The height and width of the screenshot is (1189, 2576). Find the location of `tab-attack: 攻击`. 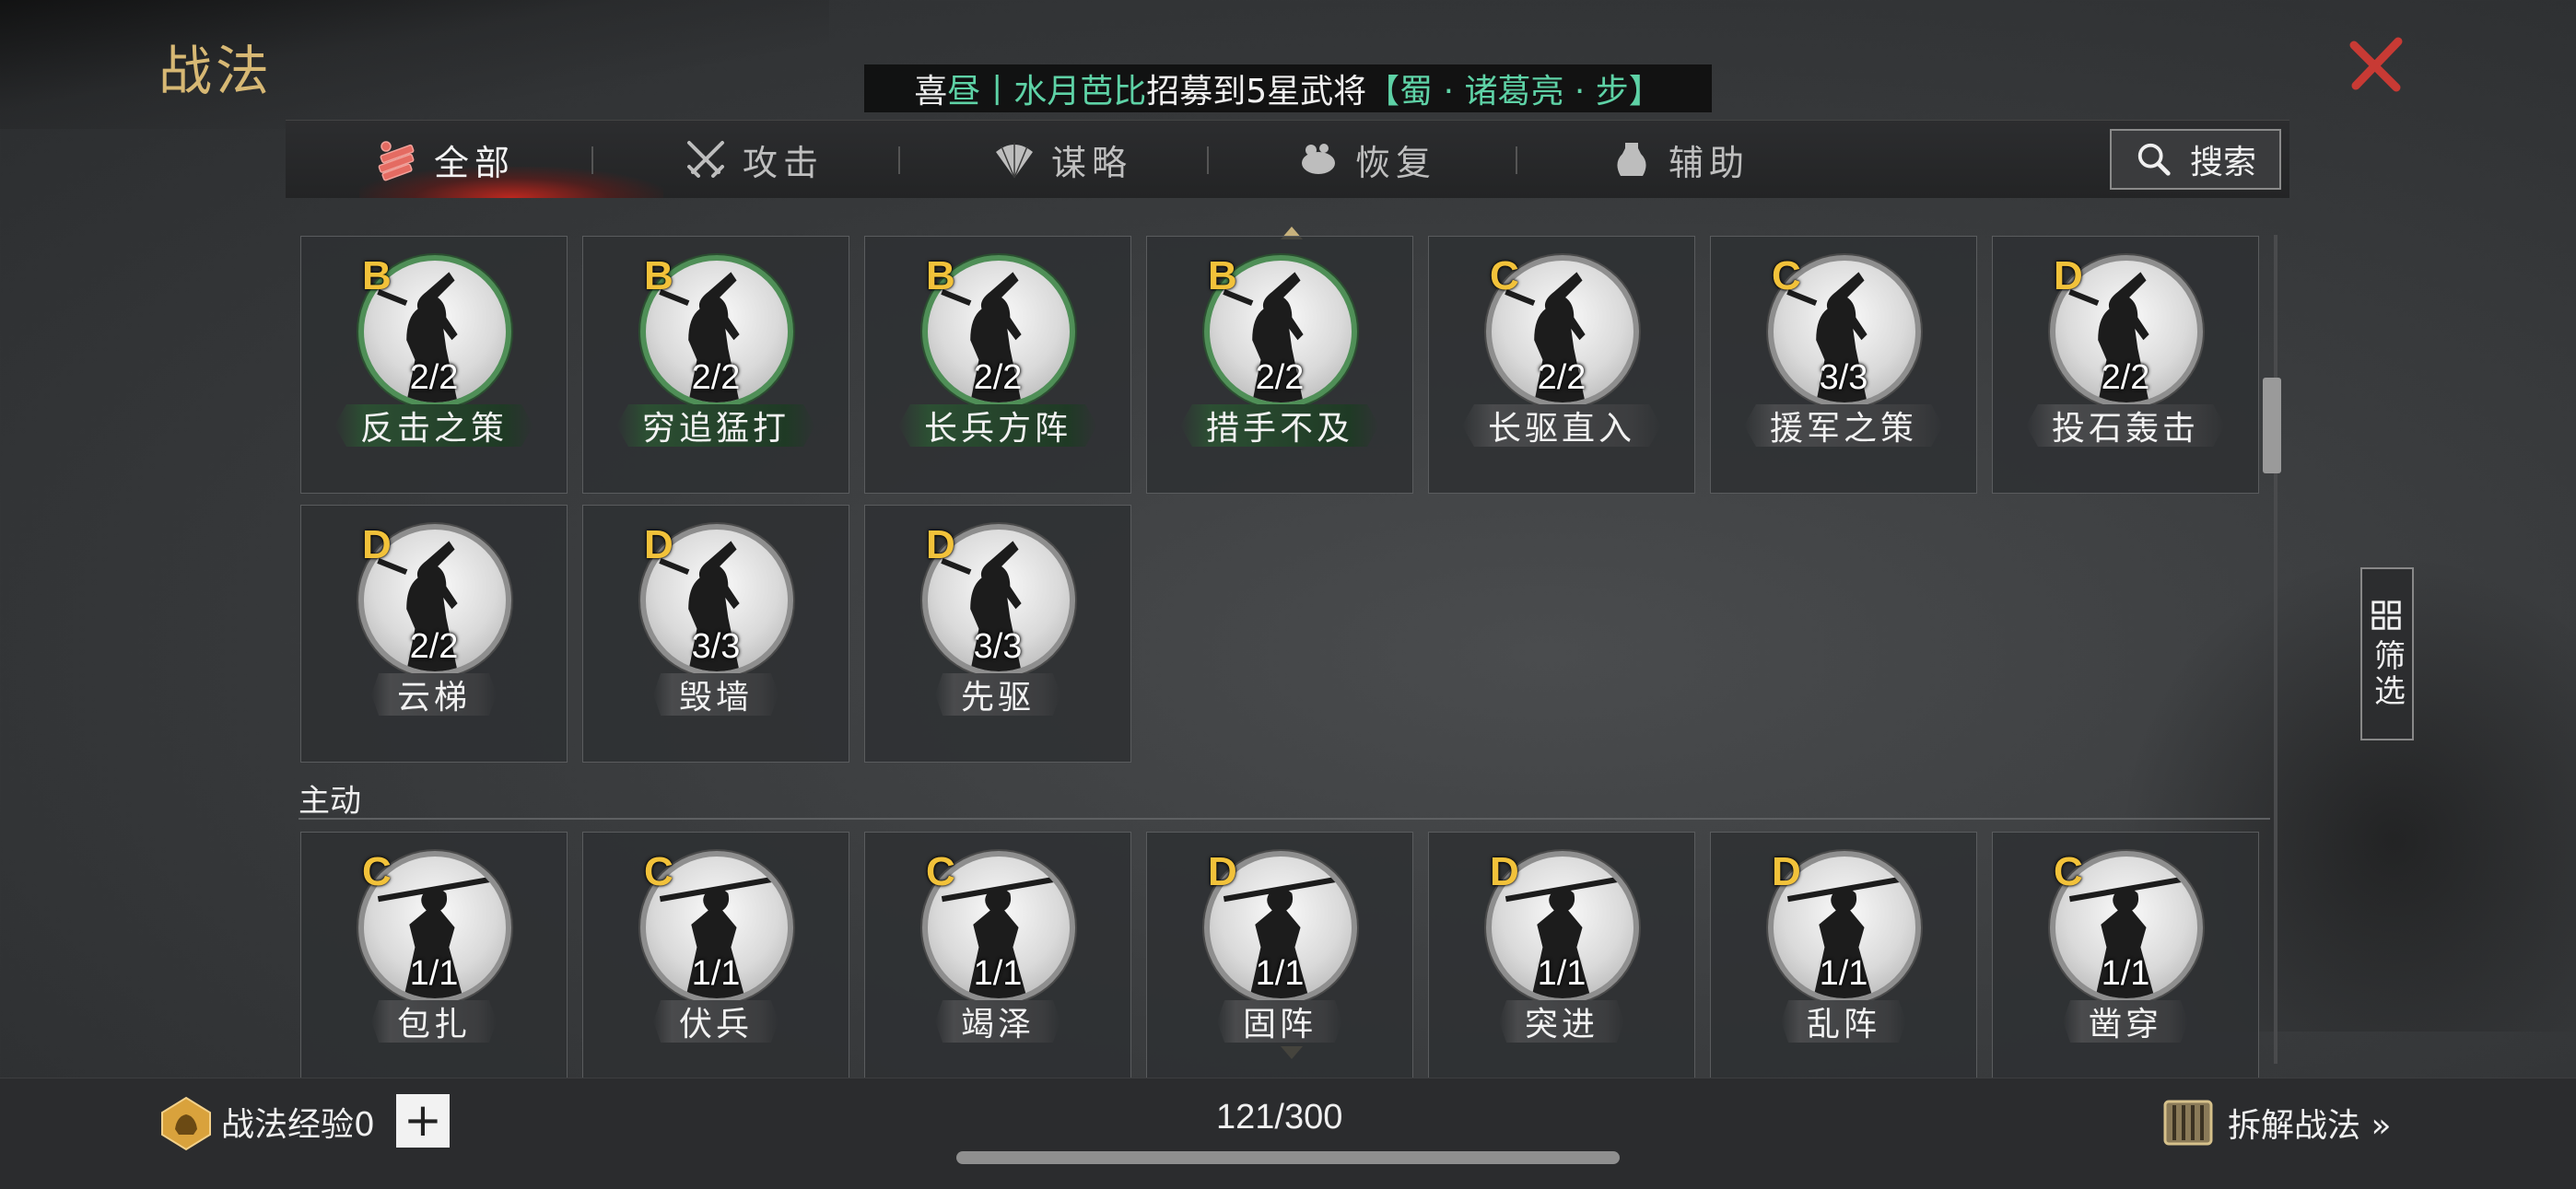

tab-attack: 攻击 is located at coordinates (753, 159).